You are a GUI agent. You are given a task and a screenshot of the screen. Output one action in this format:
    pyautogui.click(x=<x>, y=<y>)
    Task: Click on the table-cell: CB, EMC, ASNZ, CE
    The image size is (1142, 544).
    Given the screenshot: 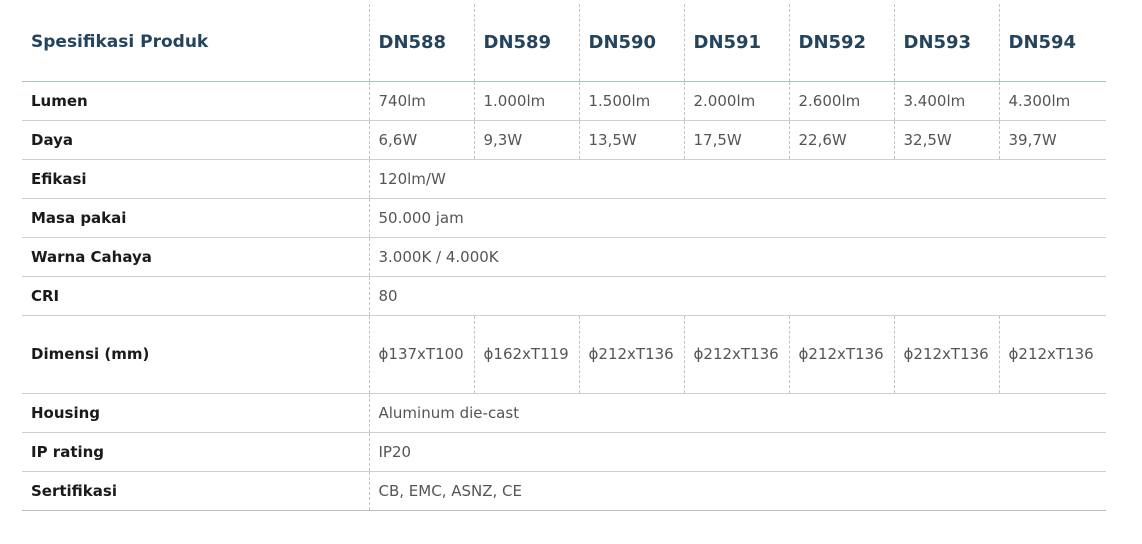 What is the action you would take?
    pyautogui.click(x=737, y=491)
    